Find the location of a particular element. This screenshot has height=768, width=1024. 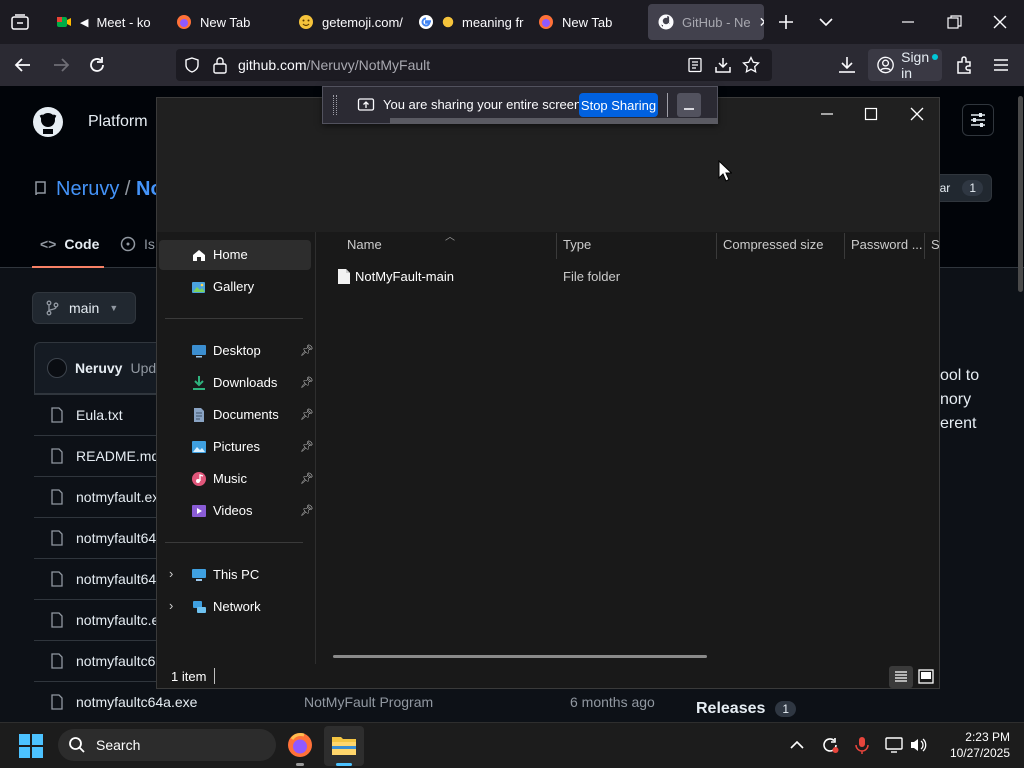

tab-getemoji: getemoji.com/ is located at coordinates (346, 22).